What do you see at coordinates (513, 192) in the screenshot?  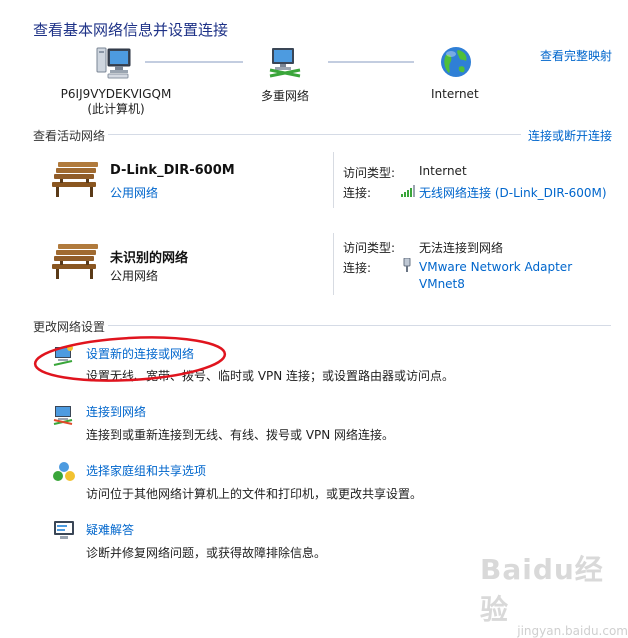 I see `wireless-connection-link: 无线网络连接 (D-Link_DIR-600M)` at bounding box center [513, 192].